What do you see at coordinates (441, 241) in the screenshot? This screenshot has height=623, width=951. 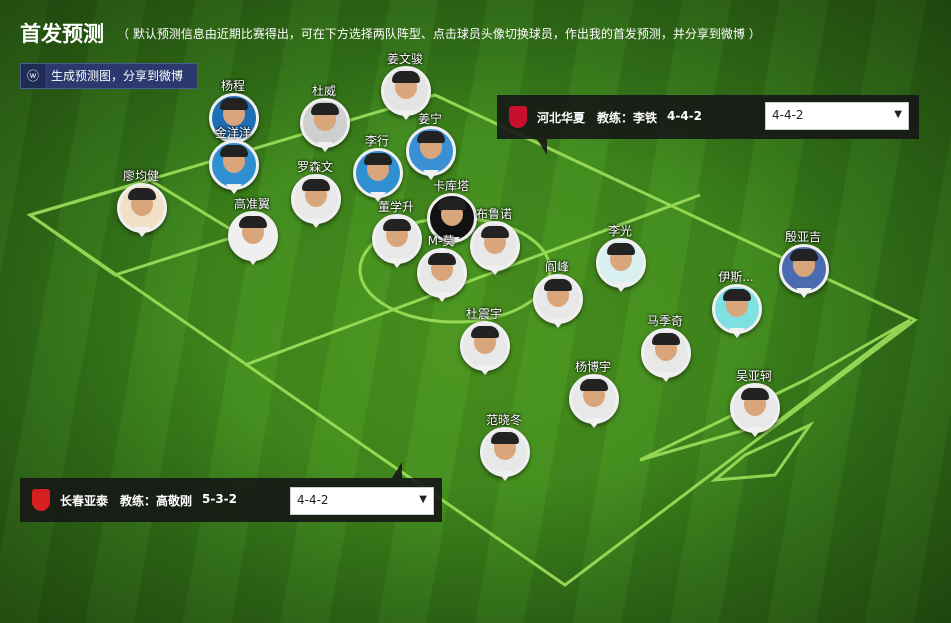 I see `player-name: M-莫` at bounding box center [441, 241].